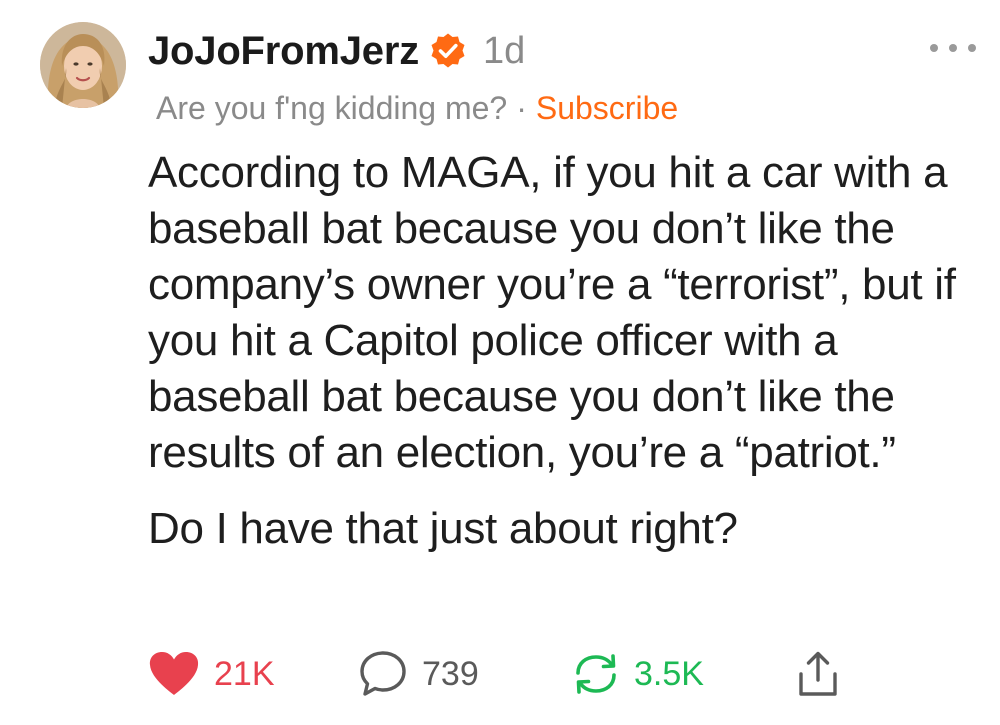 The width and height of the screenshot is (1000, 725). I want to click on action-bar: 21K 739 3.5K, so click(494, 674).